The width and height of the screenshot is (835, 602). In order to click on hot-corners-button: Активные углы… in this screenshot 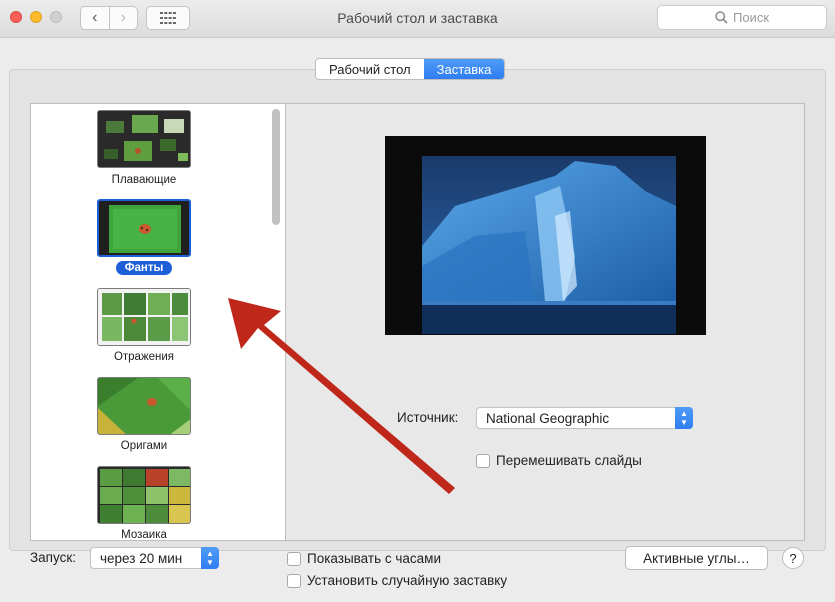, I will do `click(696, 558)`.